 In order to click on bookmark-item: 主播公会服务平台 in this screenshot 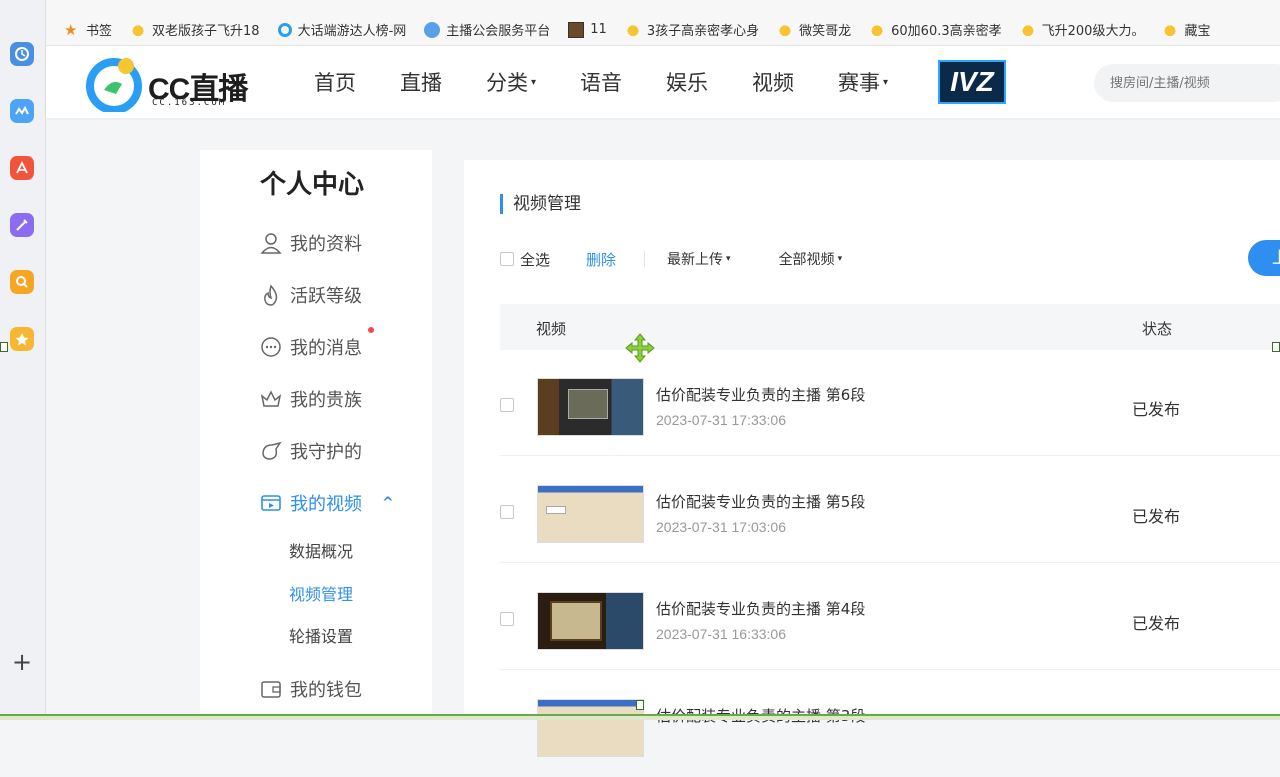, I will do `click(487, 29)`.